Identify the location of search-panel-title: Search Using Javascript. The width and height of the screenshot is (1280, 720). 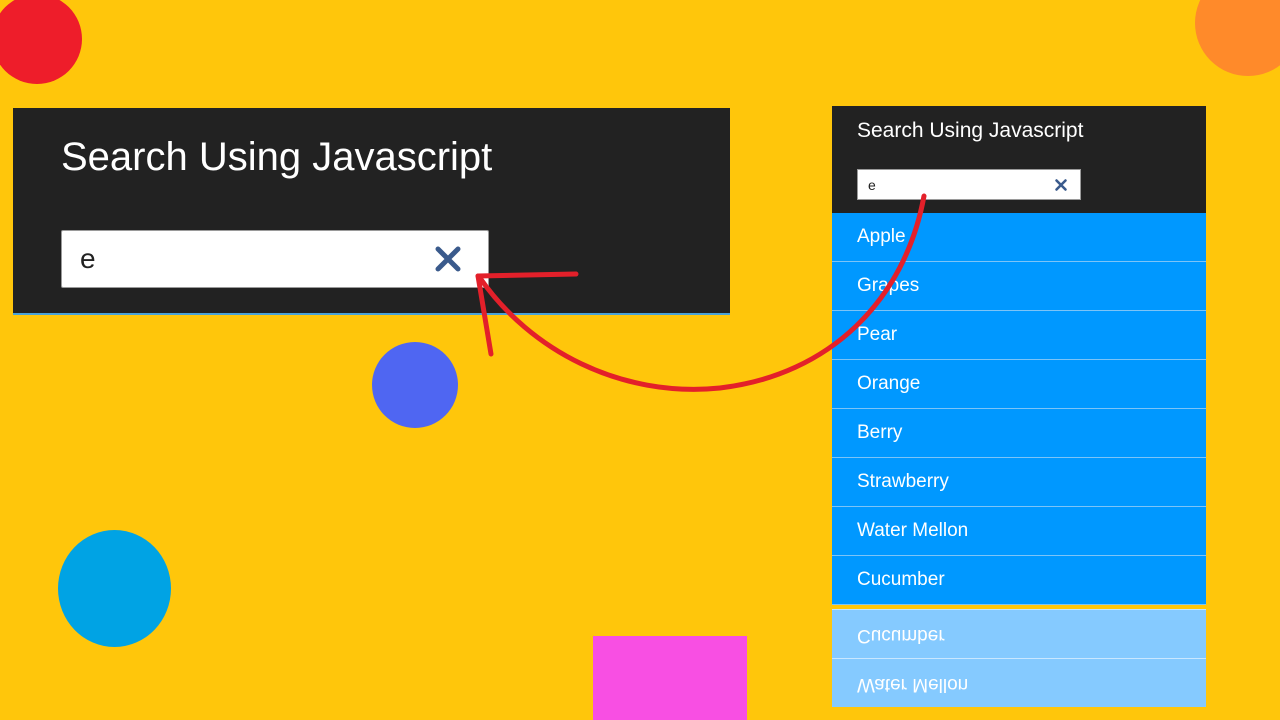
(970, 130).